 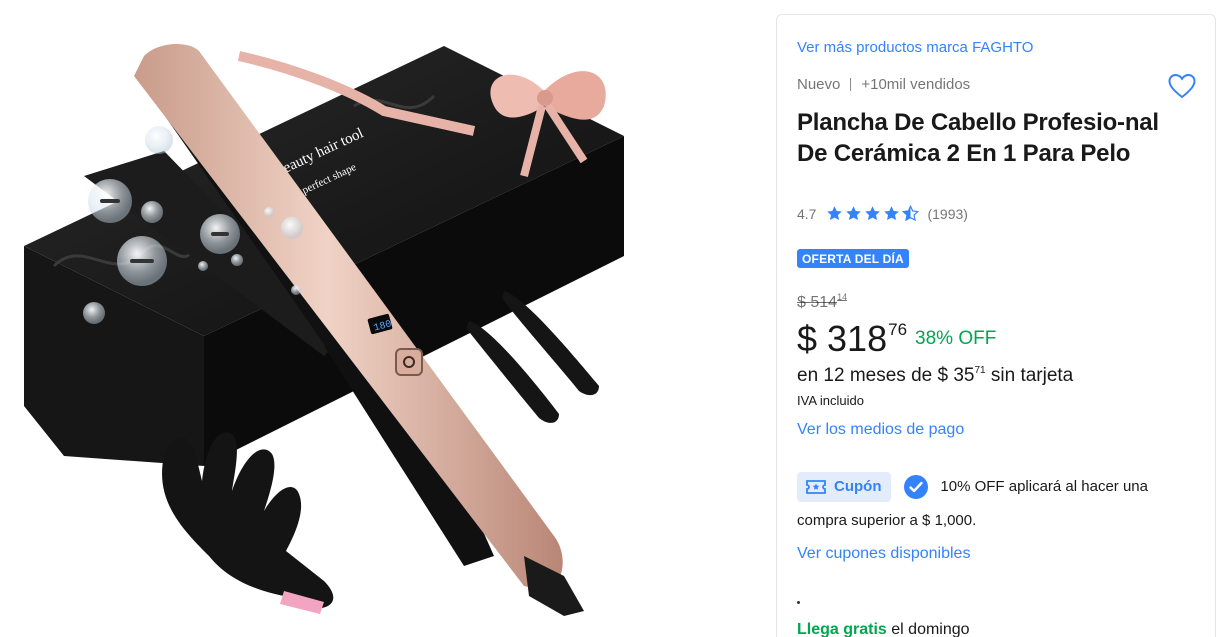 I want to click on deal-badge: OFERTA DEL DÍA, so click(x=853, y=258).